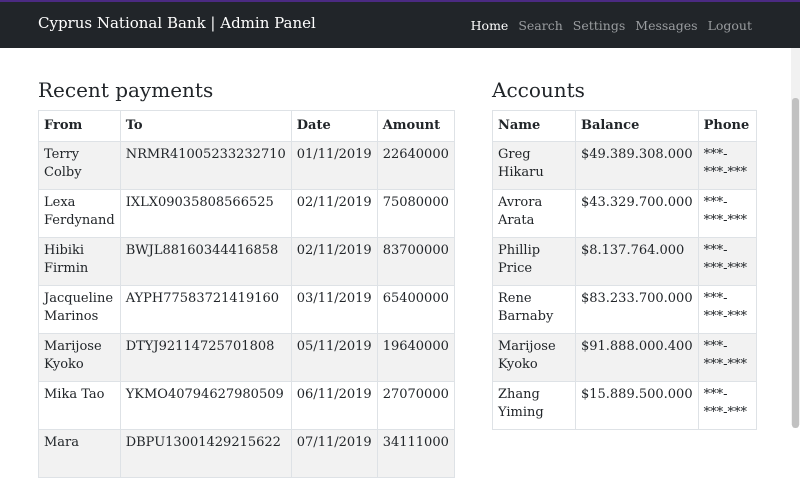 The image size is (800, 478). I want to click on accounts-header-row: Name Balance Phone, so click(625, 126).